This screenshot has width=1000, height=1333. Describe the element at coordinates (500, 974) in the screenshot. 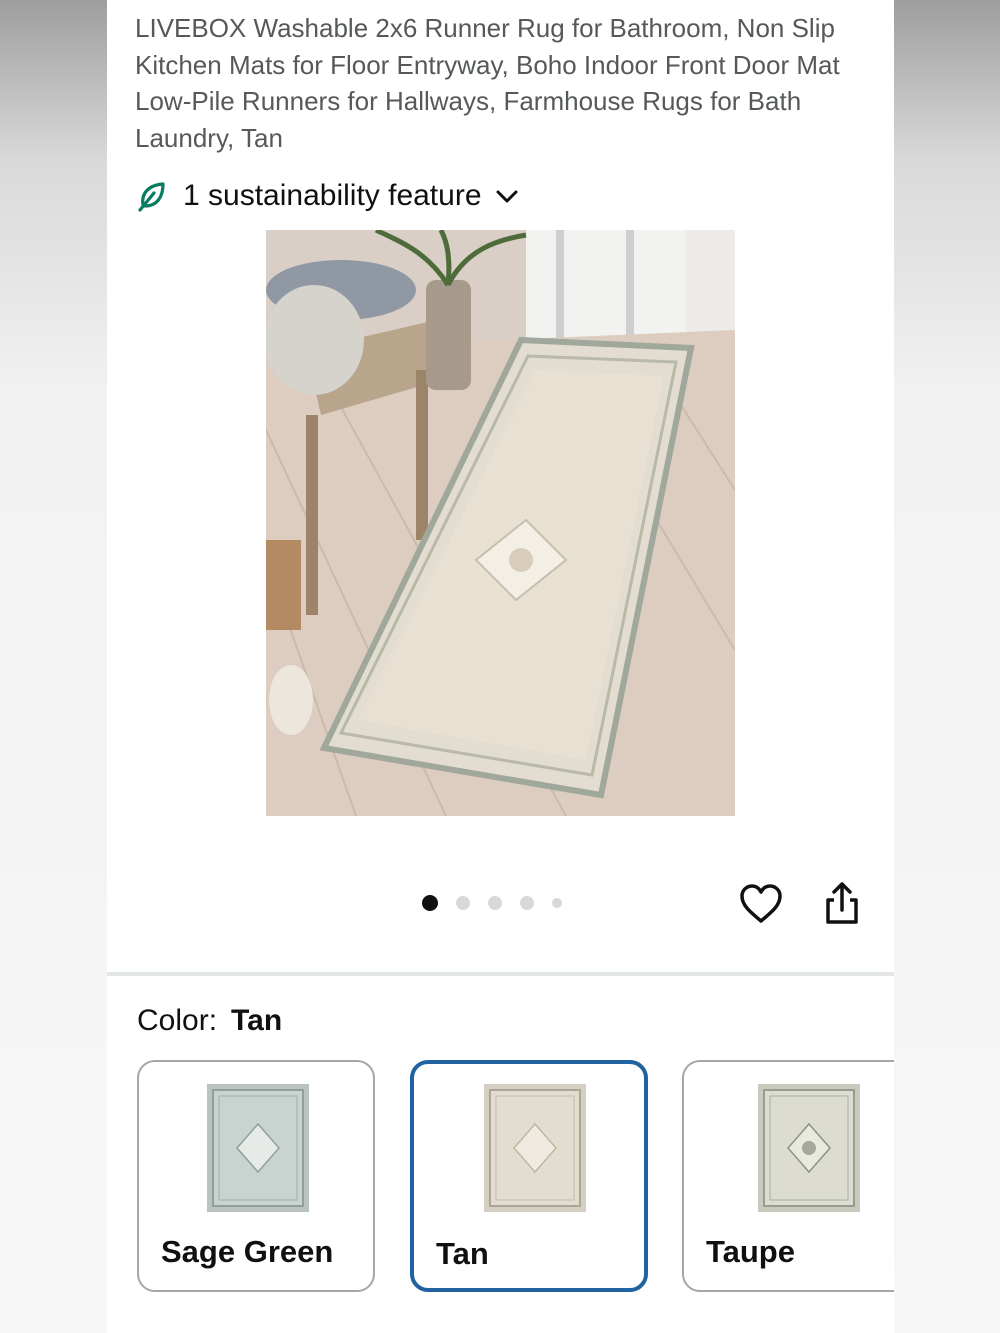

I see `section-divider` at that location.